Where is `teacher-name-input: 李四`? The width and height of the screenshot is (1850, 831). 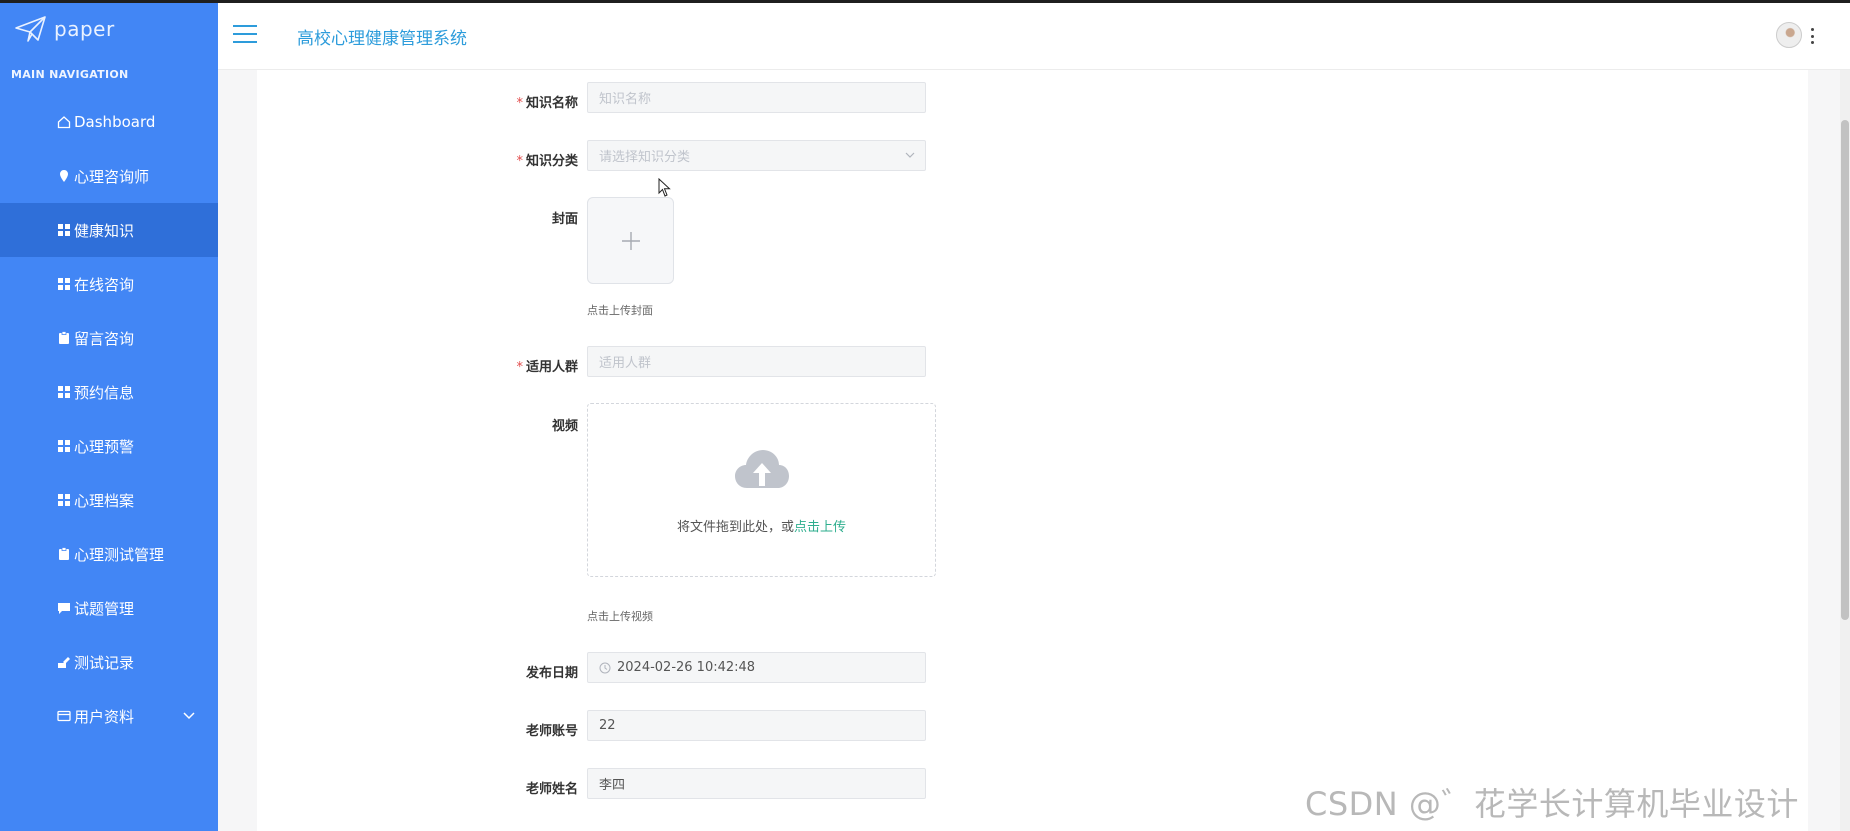
teacher-name-input: 李四 is located at coordinates (756, 783).